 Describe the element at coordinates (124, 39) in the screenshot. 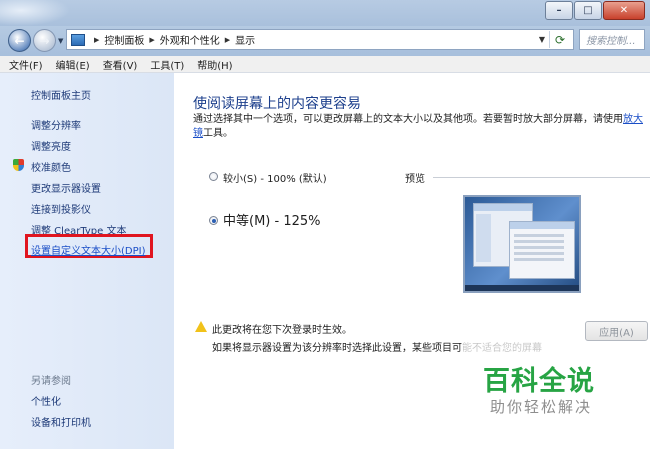

I see `breadcrumb-control-panel: 控制面板` at that location.